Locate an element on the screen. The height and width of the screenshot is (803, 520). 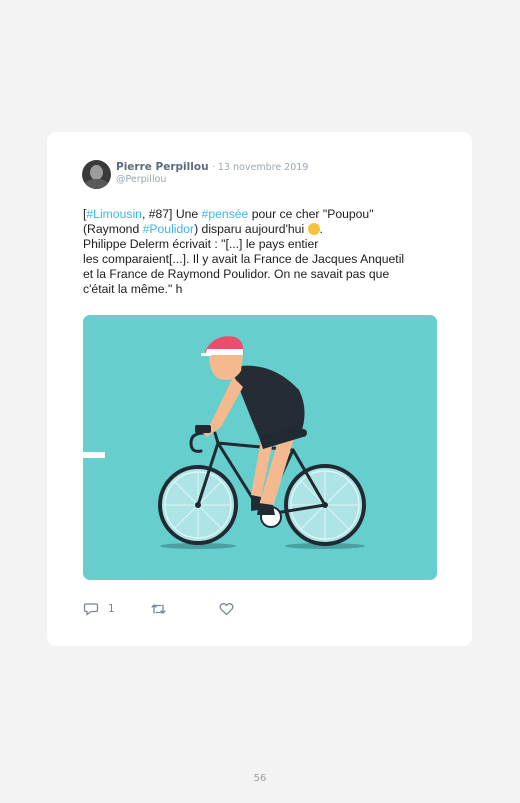
tweet-actions: 1 is located at coordinates (233, 610).